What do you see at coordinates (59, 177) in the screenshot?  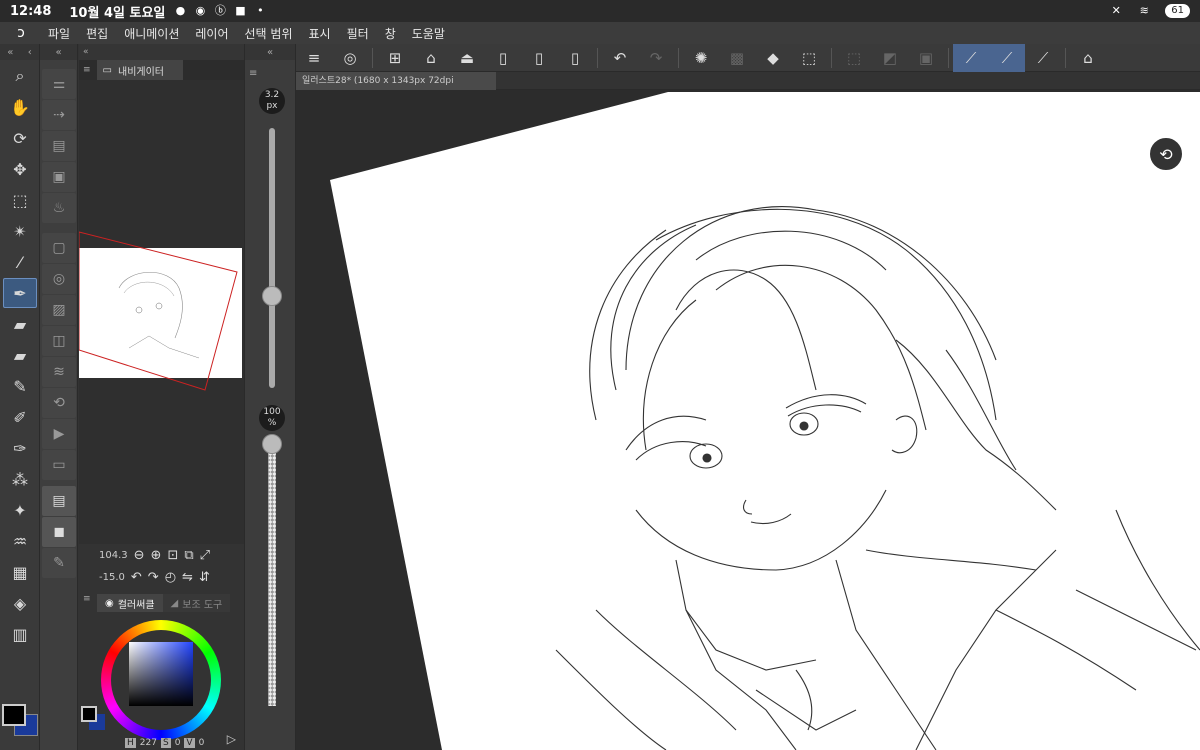 I see `sub-tool-item: ▣` at bounding box center [59, 177].